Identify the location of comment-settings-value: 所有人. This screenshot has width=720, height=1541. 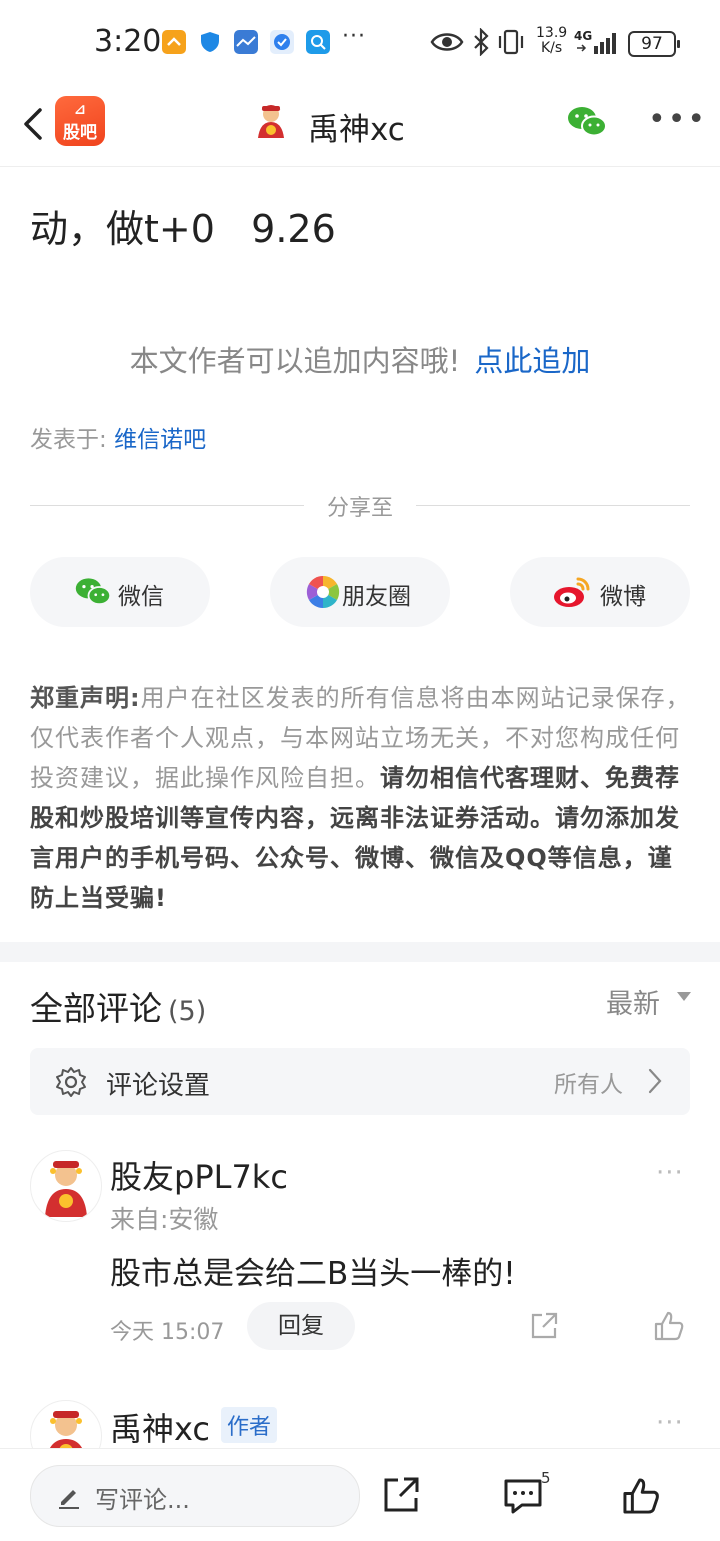
(588, 1085).